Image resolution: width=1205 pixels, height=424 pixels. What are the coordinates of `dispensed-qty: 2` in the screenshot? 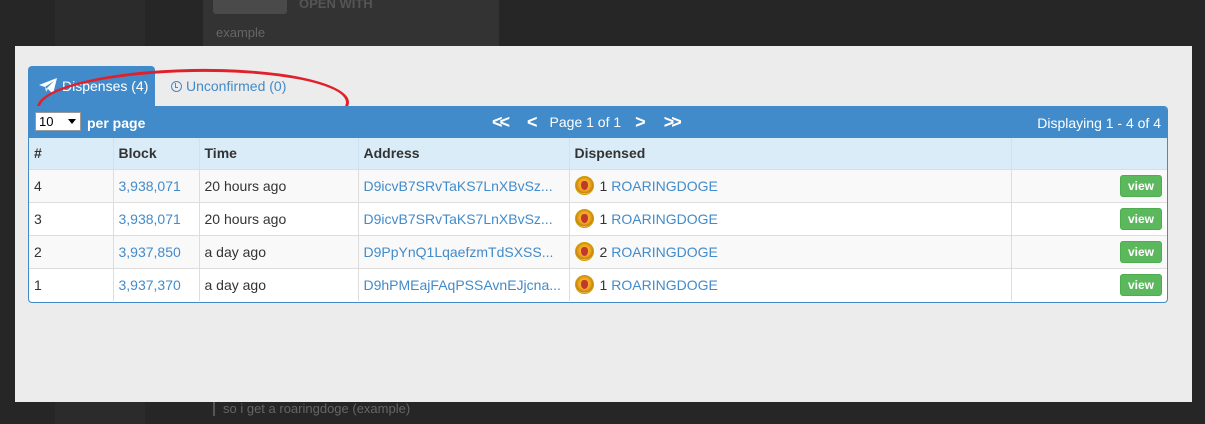 It's located at (603, 251).